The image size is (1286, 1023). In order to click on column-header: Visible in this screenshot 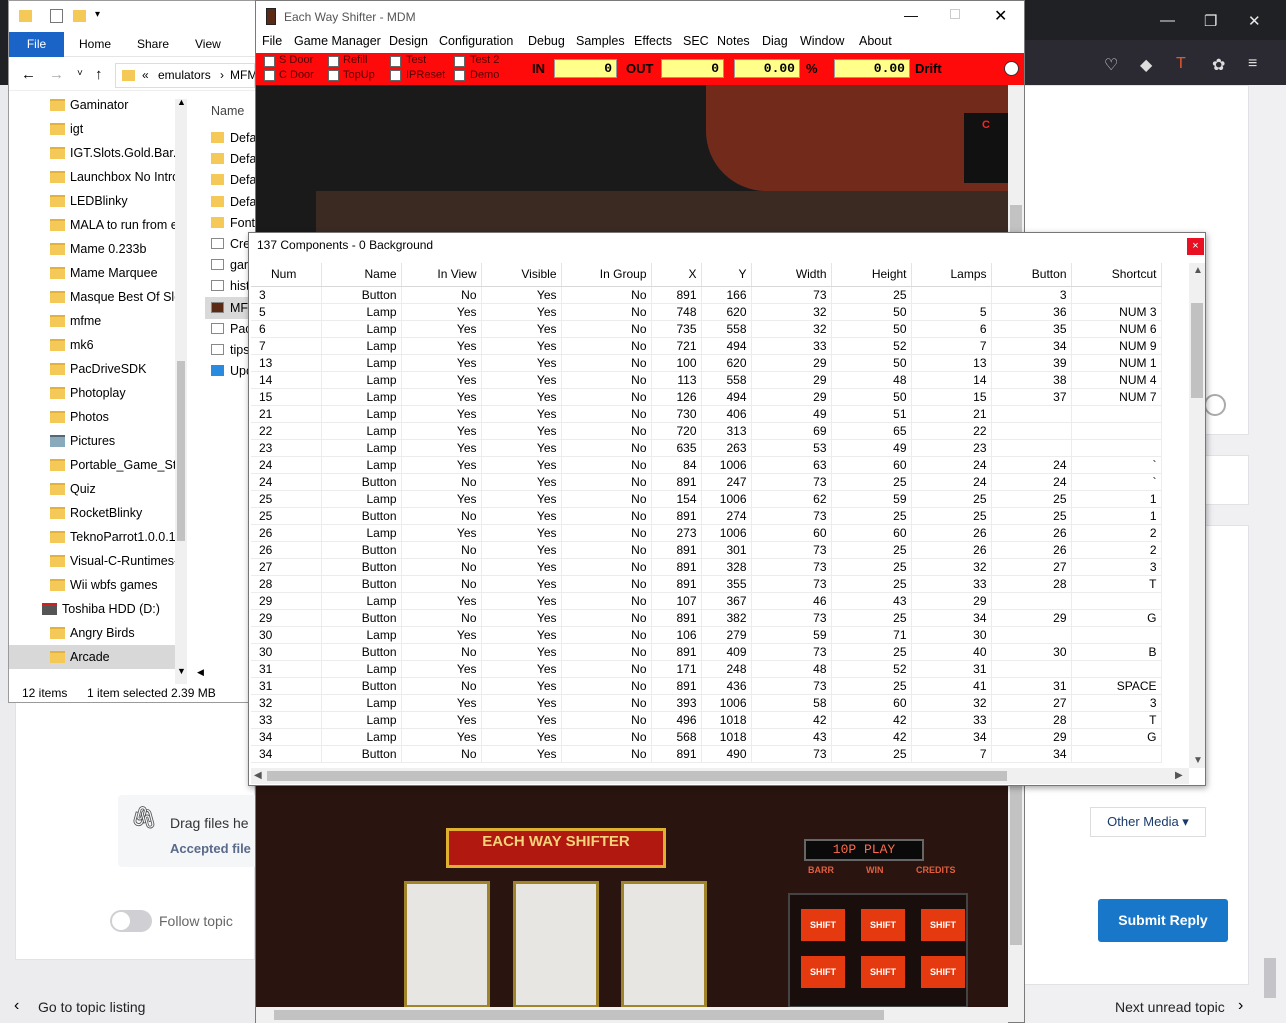, I will do `click(521, 275)`.